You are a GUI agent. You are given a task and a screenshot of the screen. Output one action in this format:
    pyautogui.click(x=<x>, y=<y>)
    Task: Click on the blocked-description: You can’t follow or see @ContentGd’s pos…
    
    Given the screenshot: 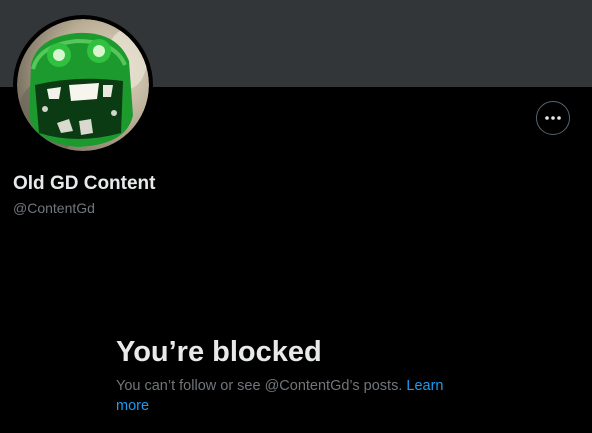 What is the action you would take?
    pyautogui.click(x=296, y=396)
    